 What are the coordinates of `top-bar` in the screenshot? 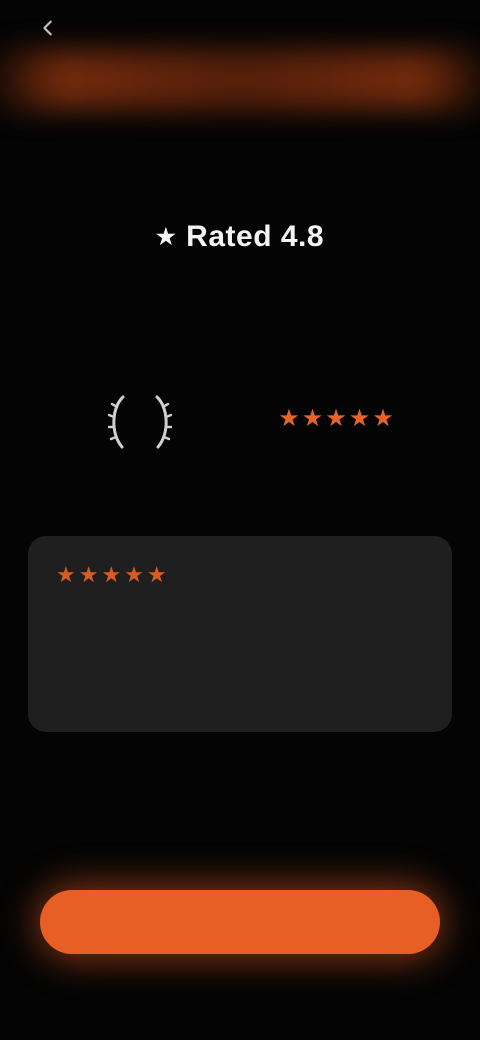 It's located at (240, 28).